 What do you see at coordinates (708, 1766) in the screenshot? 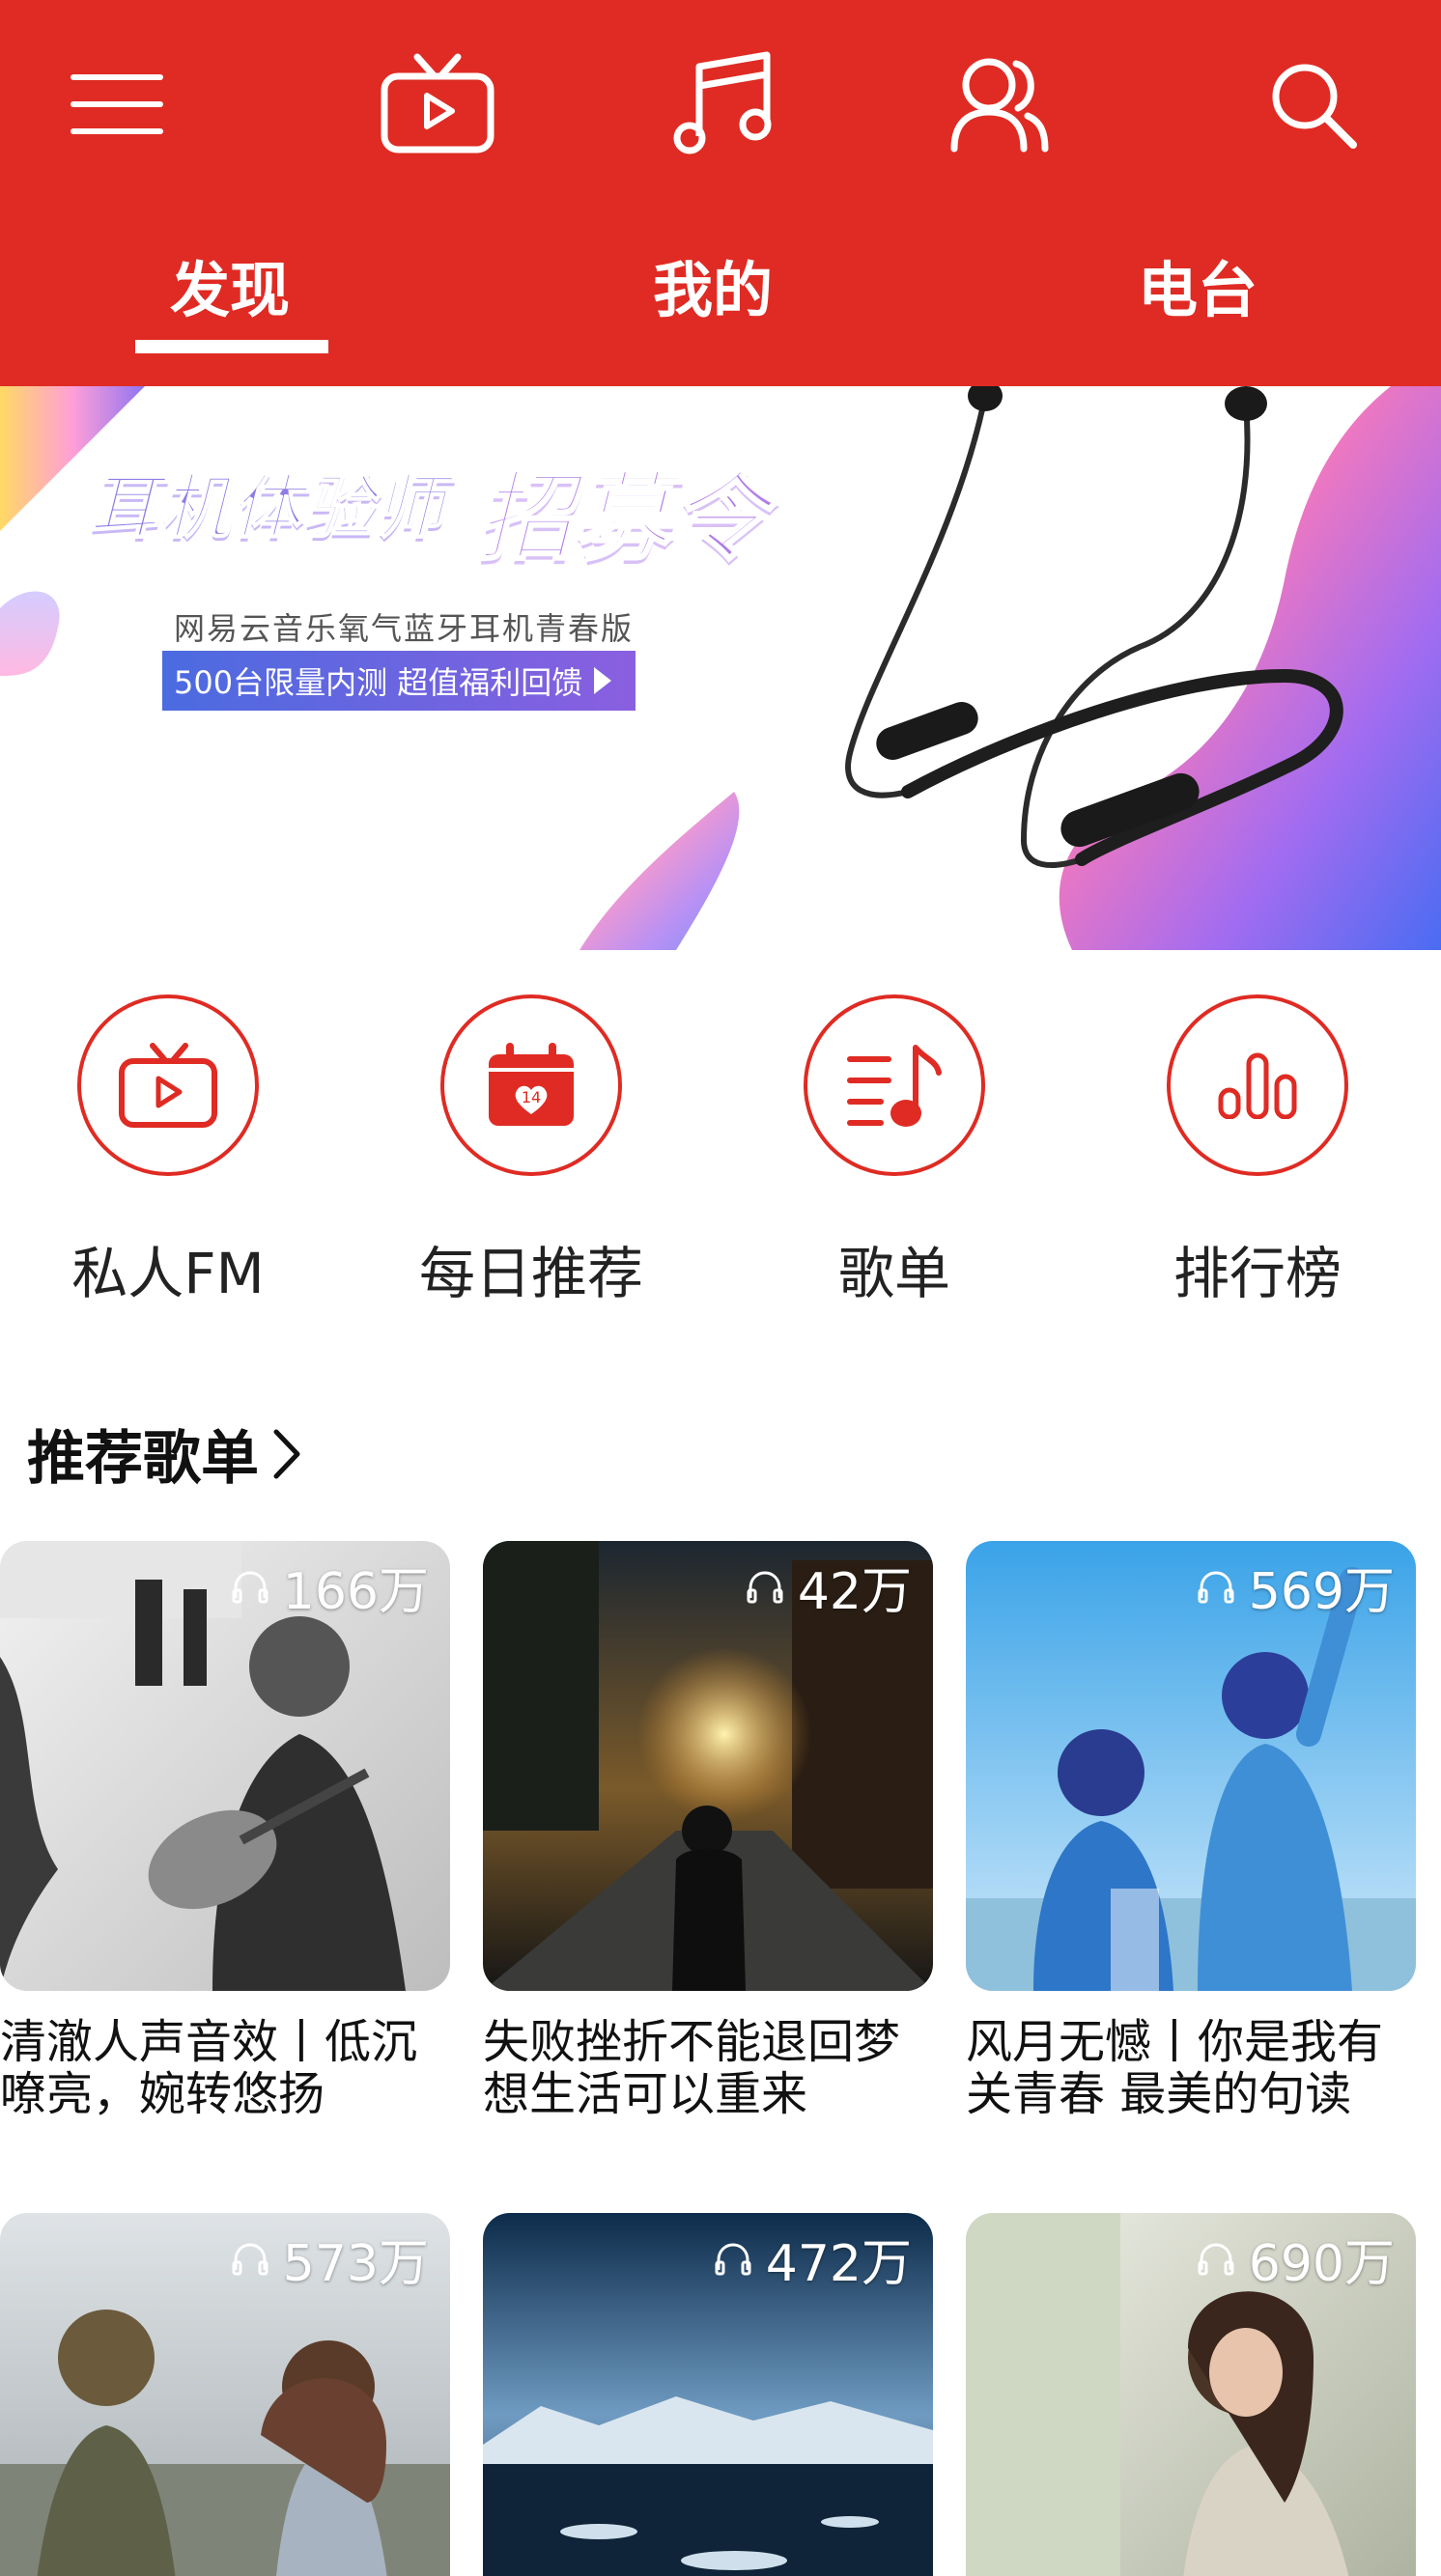
I see `playlist-cover: 42万` at bounding box center [708, 1766].